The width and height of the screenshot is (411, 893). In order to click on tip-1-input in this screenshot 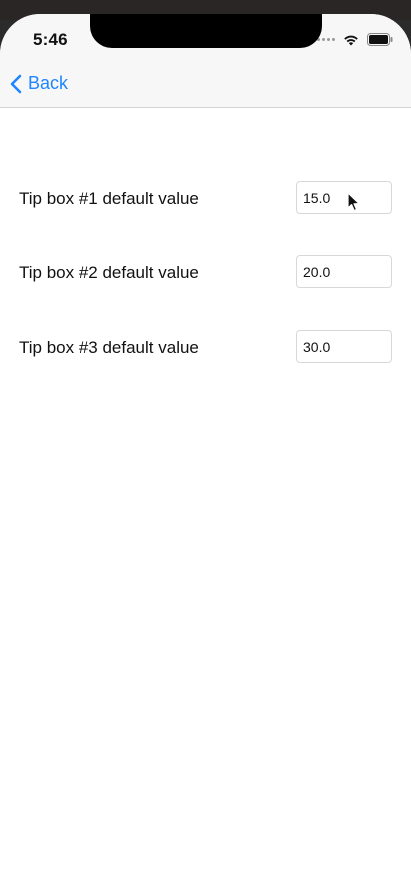, I will do `click(344, 197)`.